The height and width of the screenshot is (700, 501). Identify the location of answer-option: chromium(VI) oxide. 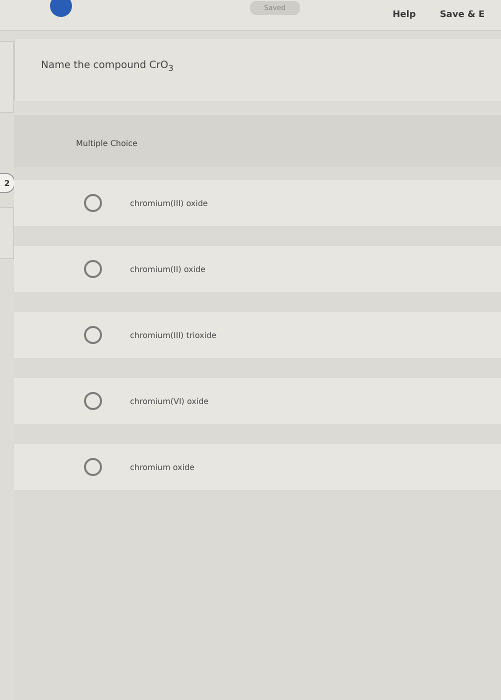
(257, 401).